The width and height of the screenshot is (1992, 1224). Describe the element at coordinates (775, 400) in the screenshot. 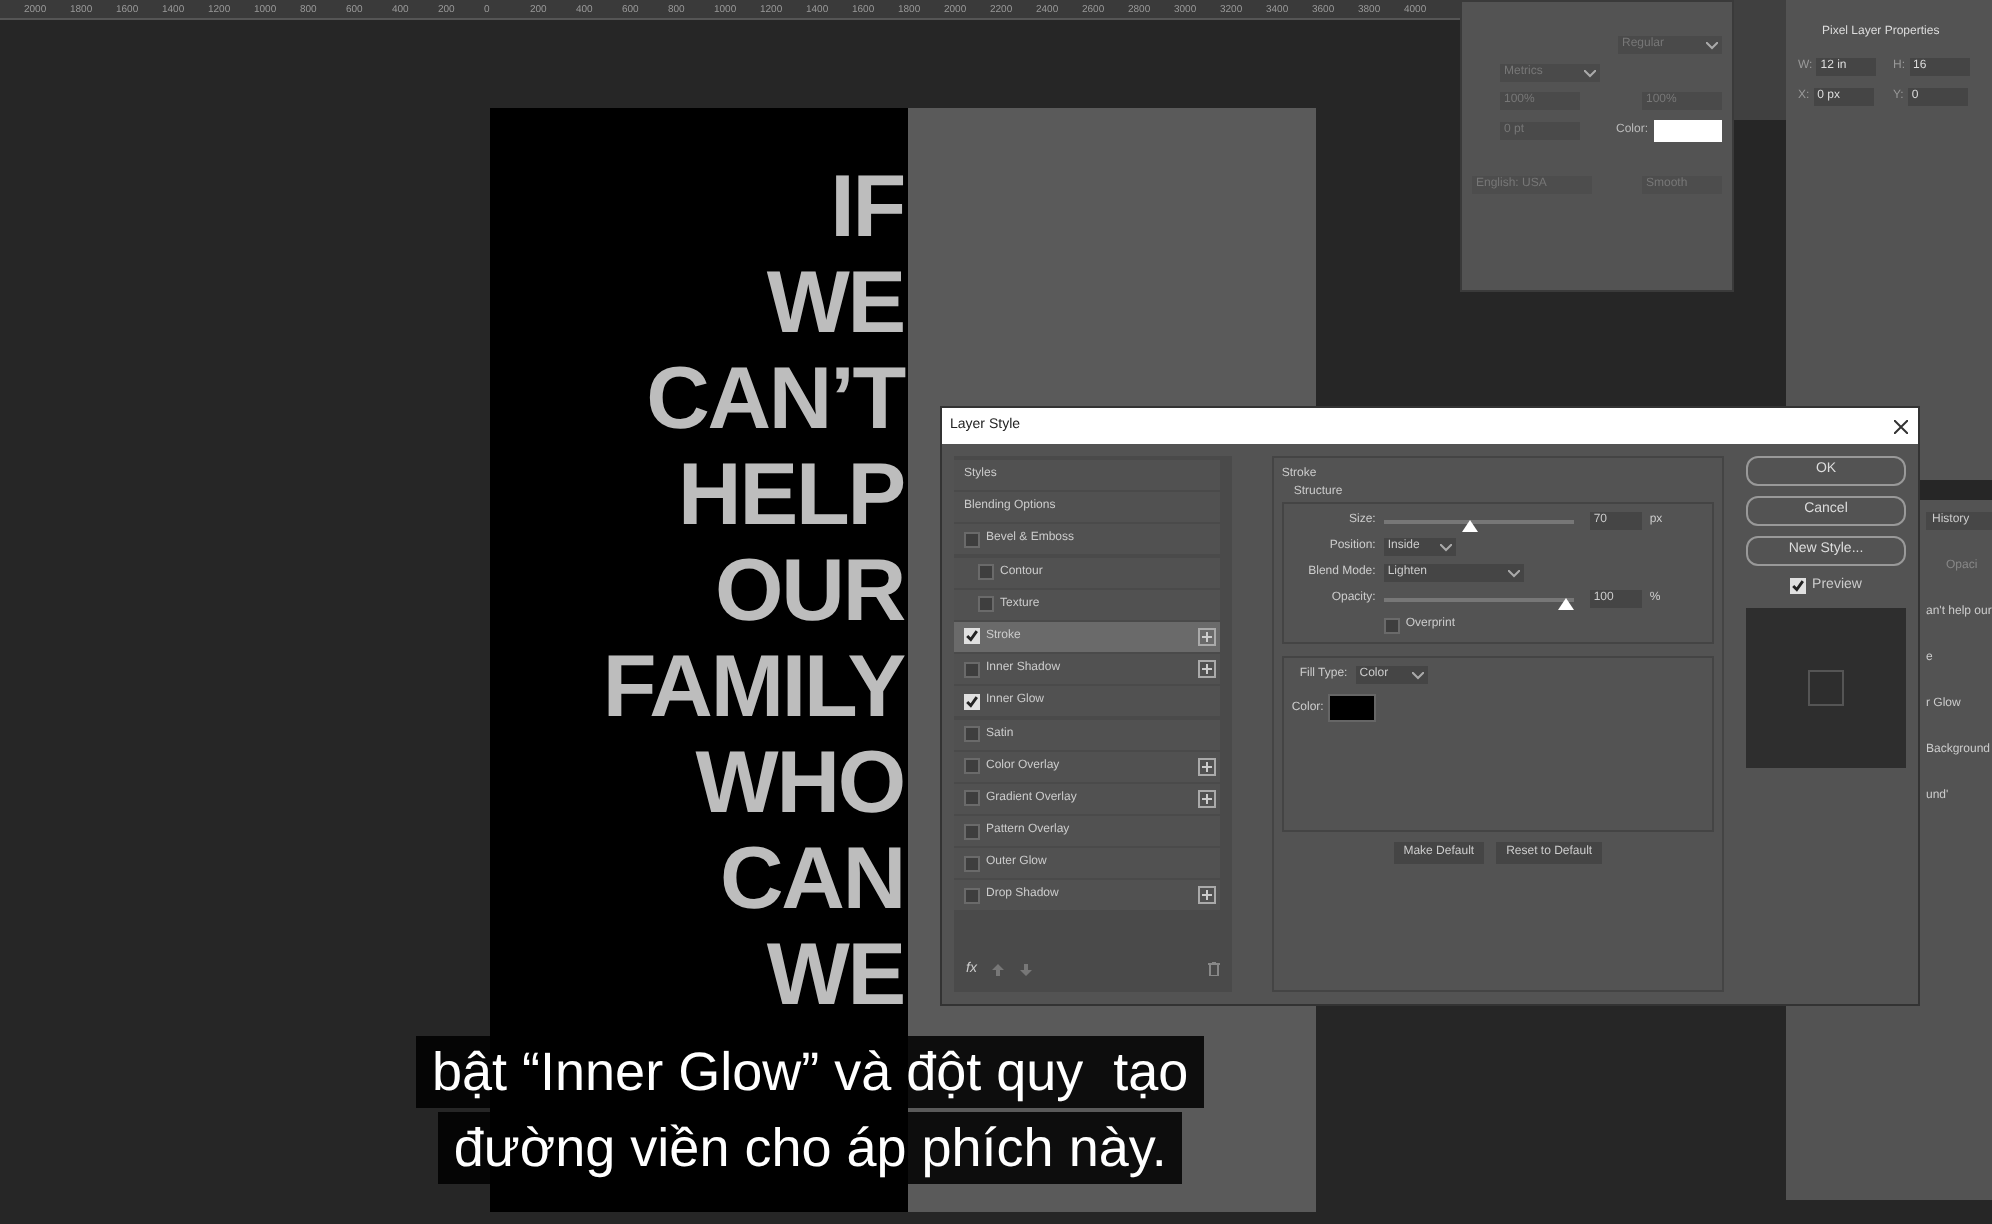

I see `poster-word: CAN’T` at that location.